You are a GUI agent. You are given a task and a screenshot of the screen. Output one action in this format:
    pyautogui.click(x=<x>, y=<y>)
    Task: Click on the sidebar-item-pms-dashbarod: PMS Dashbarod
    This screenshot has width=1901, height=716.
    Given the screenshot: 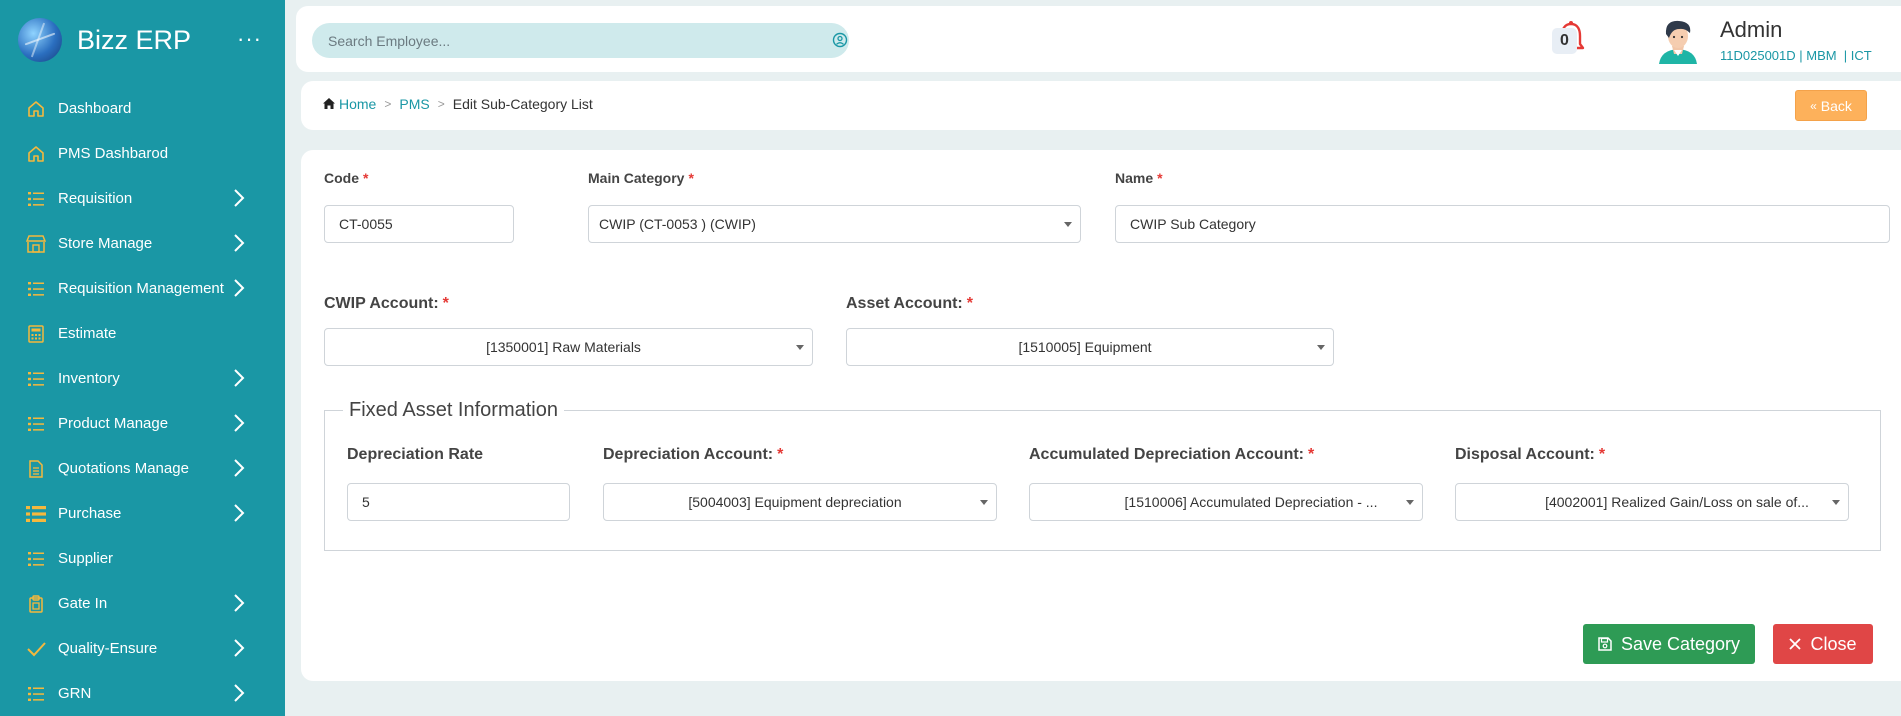 What is the action you would take?
    pyautogui.click(x=142, y=153)
    